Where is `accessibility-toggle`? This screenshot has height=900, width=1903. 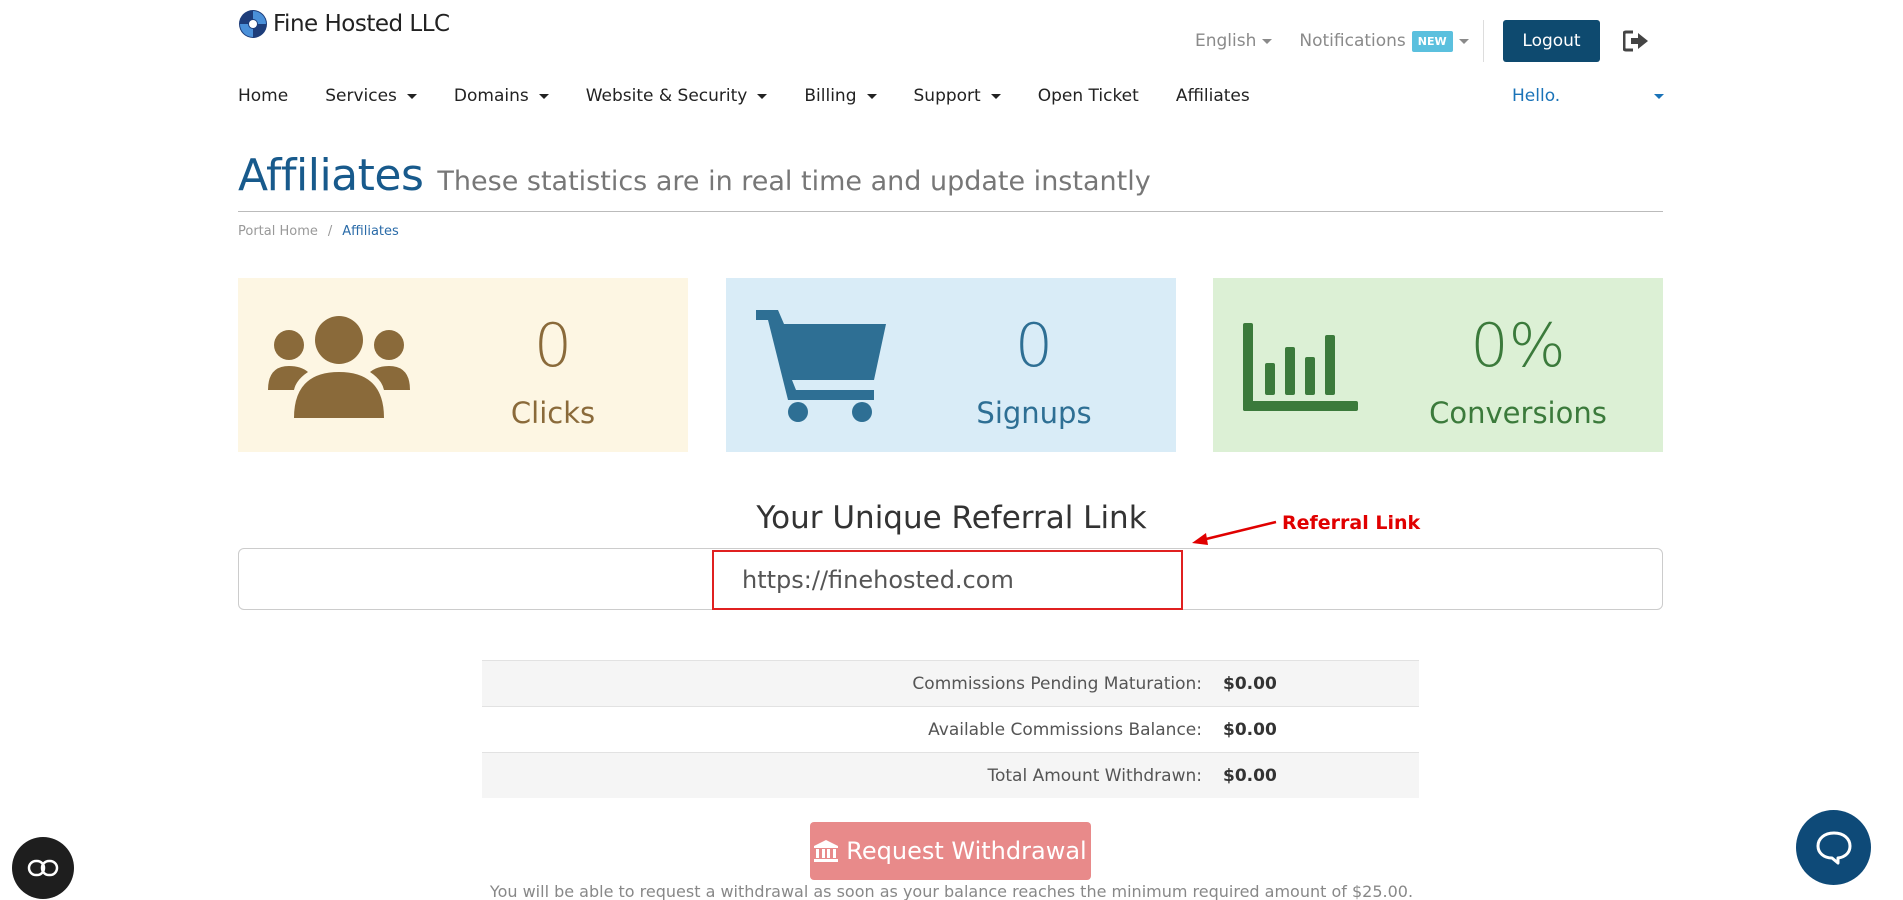
accessibility-toggle is located at coordinates (43, 868).